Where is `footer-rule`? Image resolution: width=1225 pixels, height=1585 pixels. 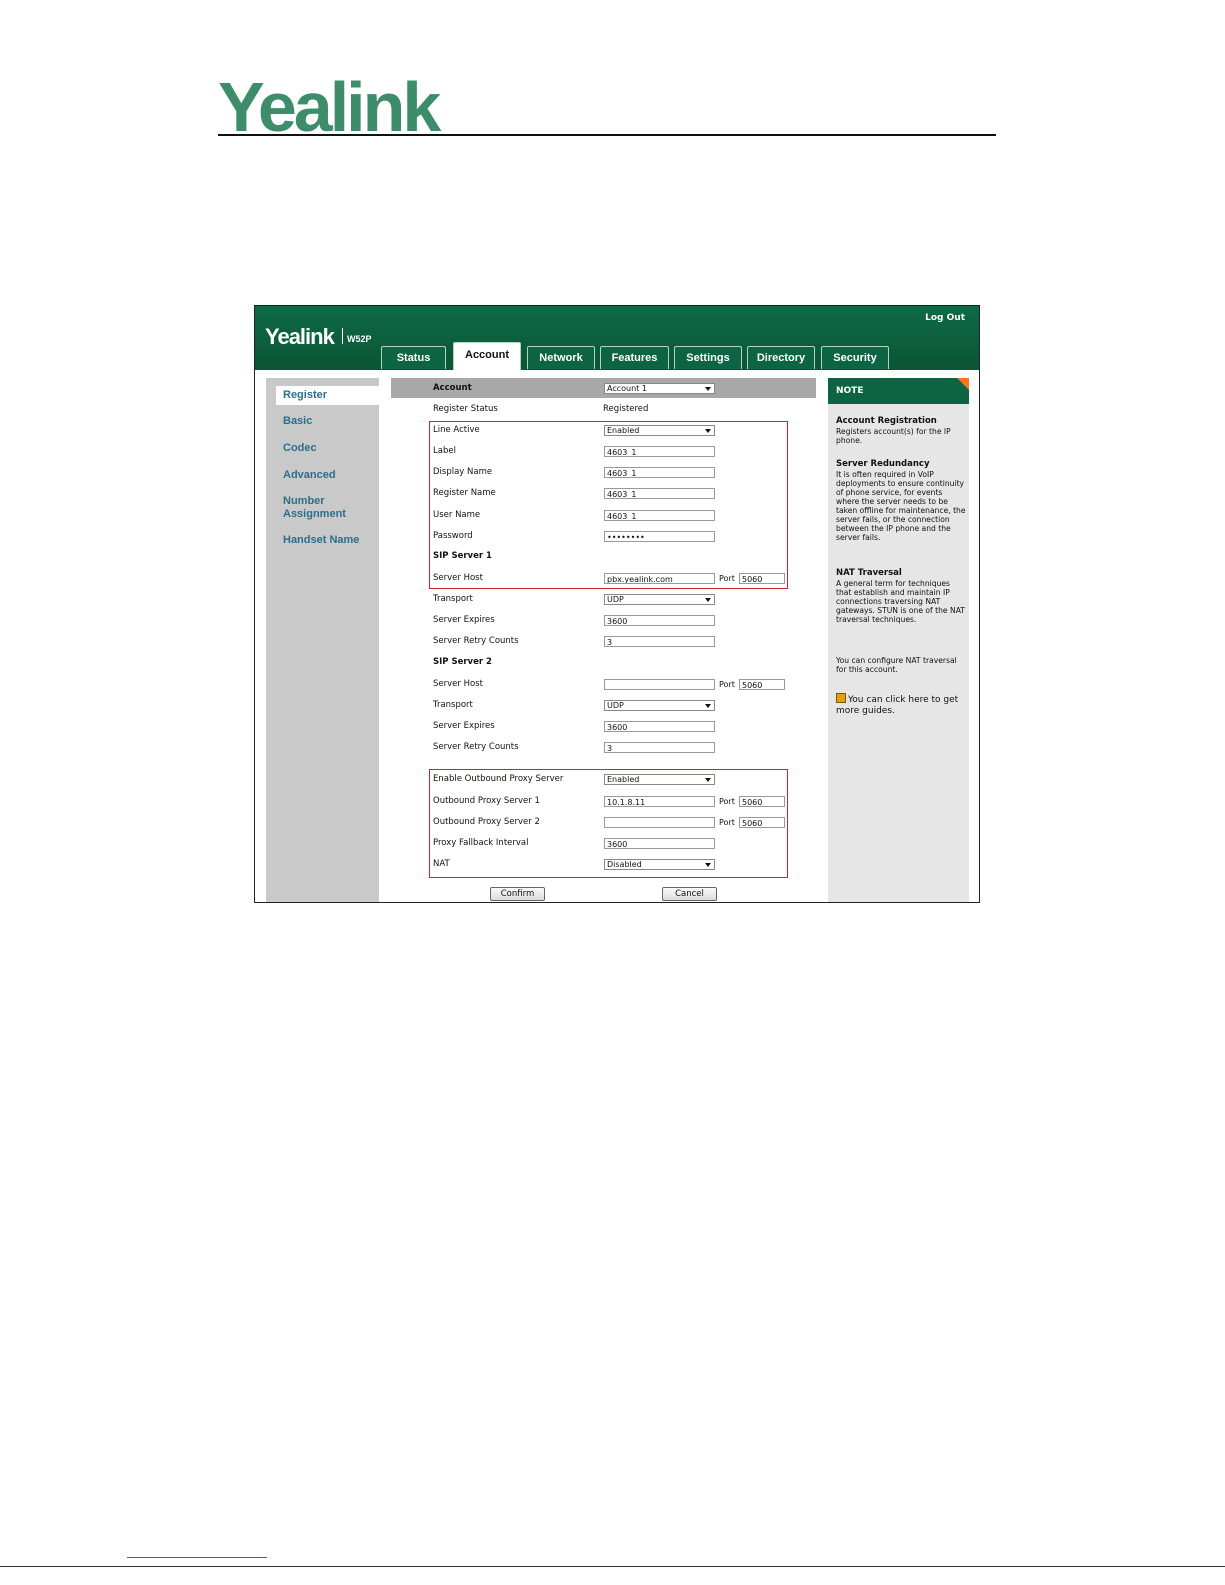 footer-rule is located at coordinates (612, 1566).